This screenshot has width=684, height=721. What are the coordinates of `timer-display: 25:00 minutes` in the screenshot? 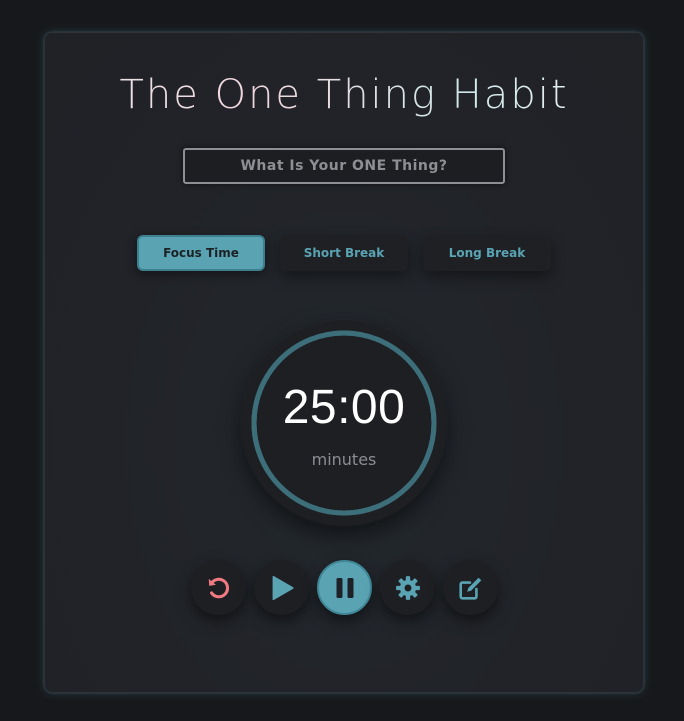 It's located at (344, 423).